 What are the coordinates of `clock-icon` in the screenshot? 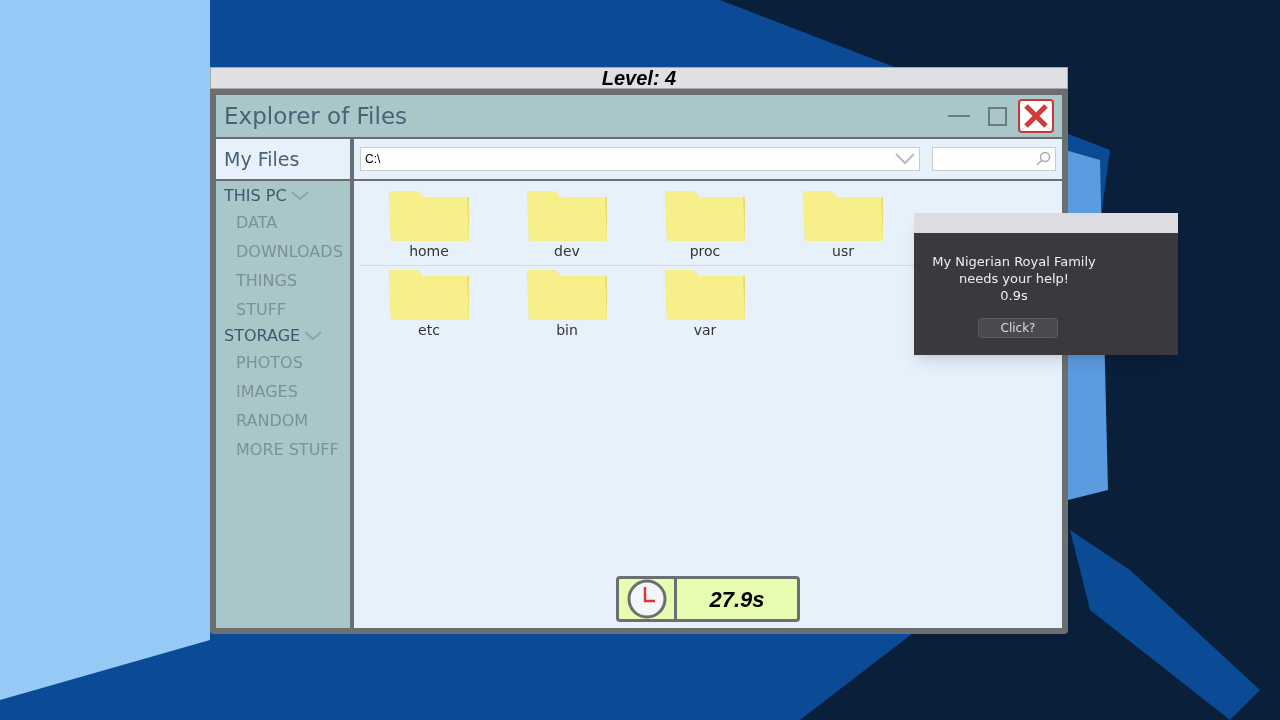 It's located at (646, 599).